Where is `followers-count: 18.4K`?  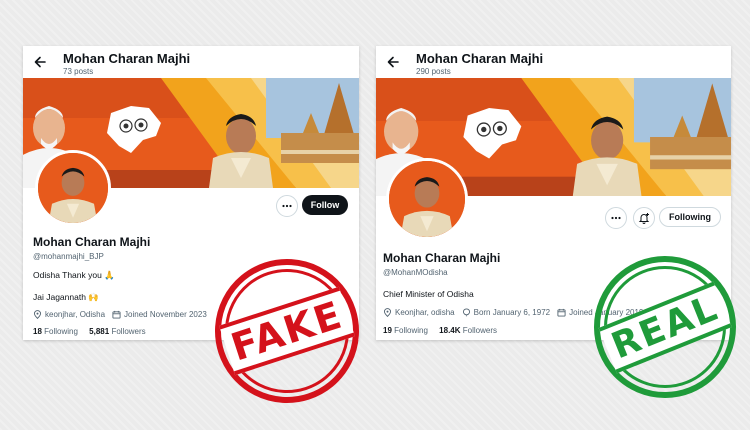 followers-count: 18.4K is located at coordinates (450, 330).